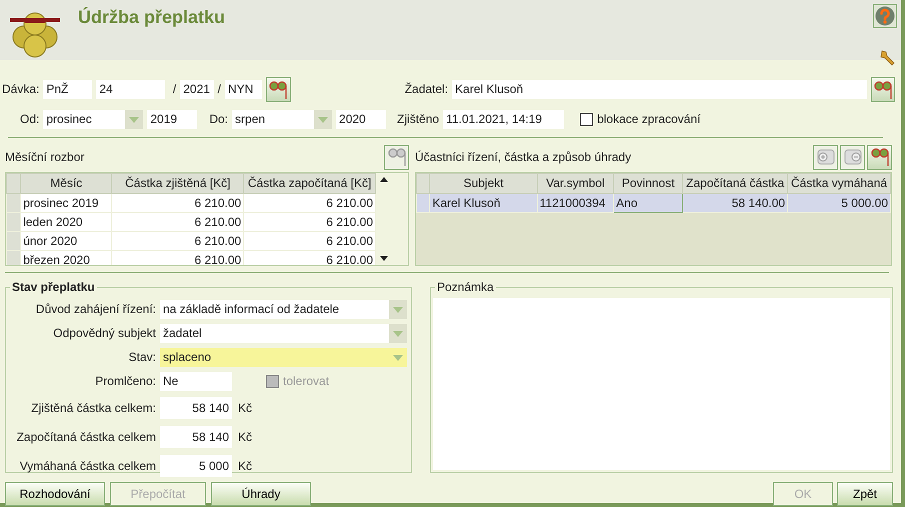 The width and height of the screenshot is (905, 507). I want to click on input-field: PnŽ, so click(67, 89).